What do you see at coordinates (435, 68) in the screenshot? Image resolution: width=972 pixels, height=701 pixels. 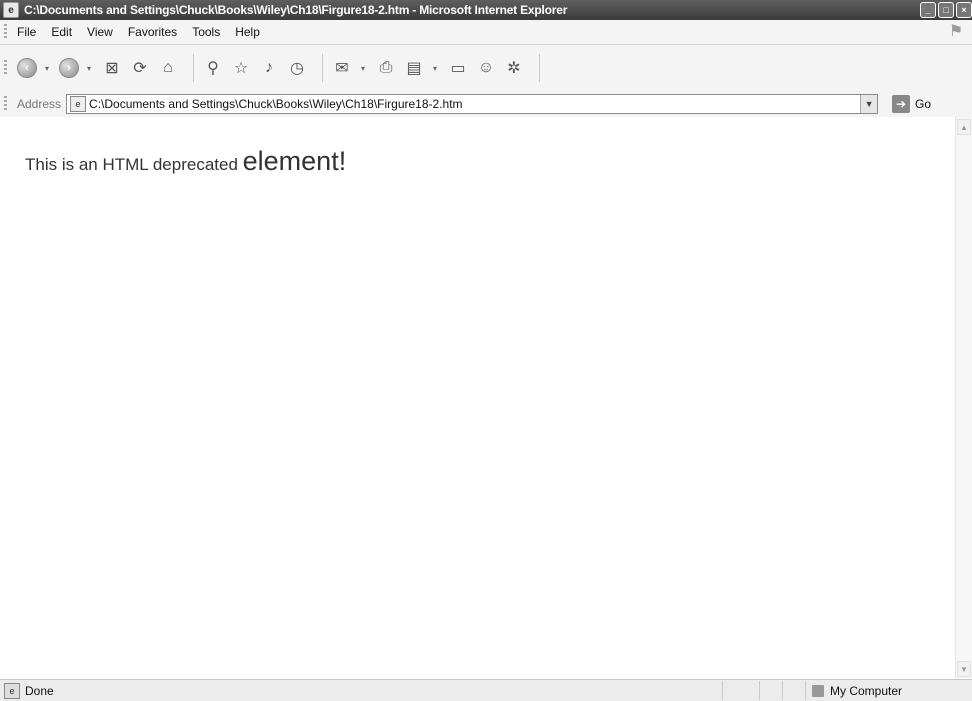 I see `edit-dropdown-icon: ▾` at bounding box center [435, 68].